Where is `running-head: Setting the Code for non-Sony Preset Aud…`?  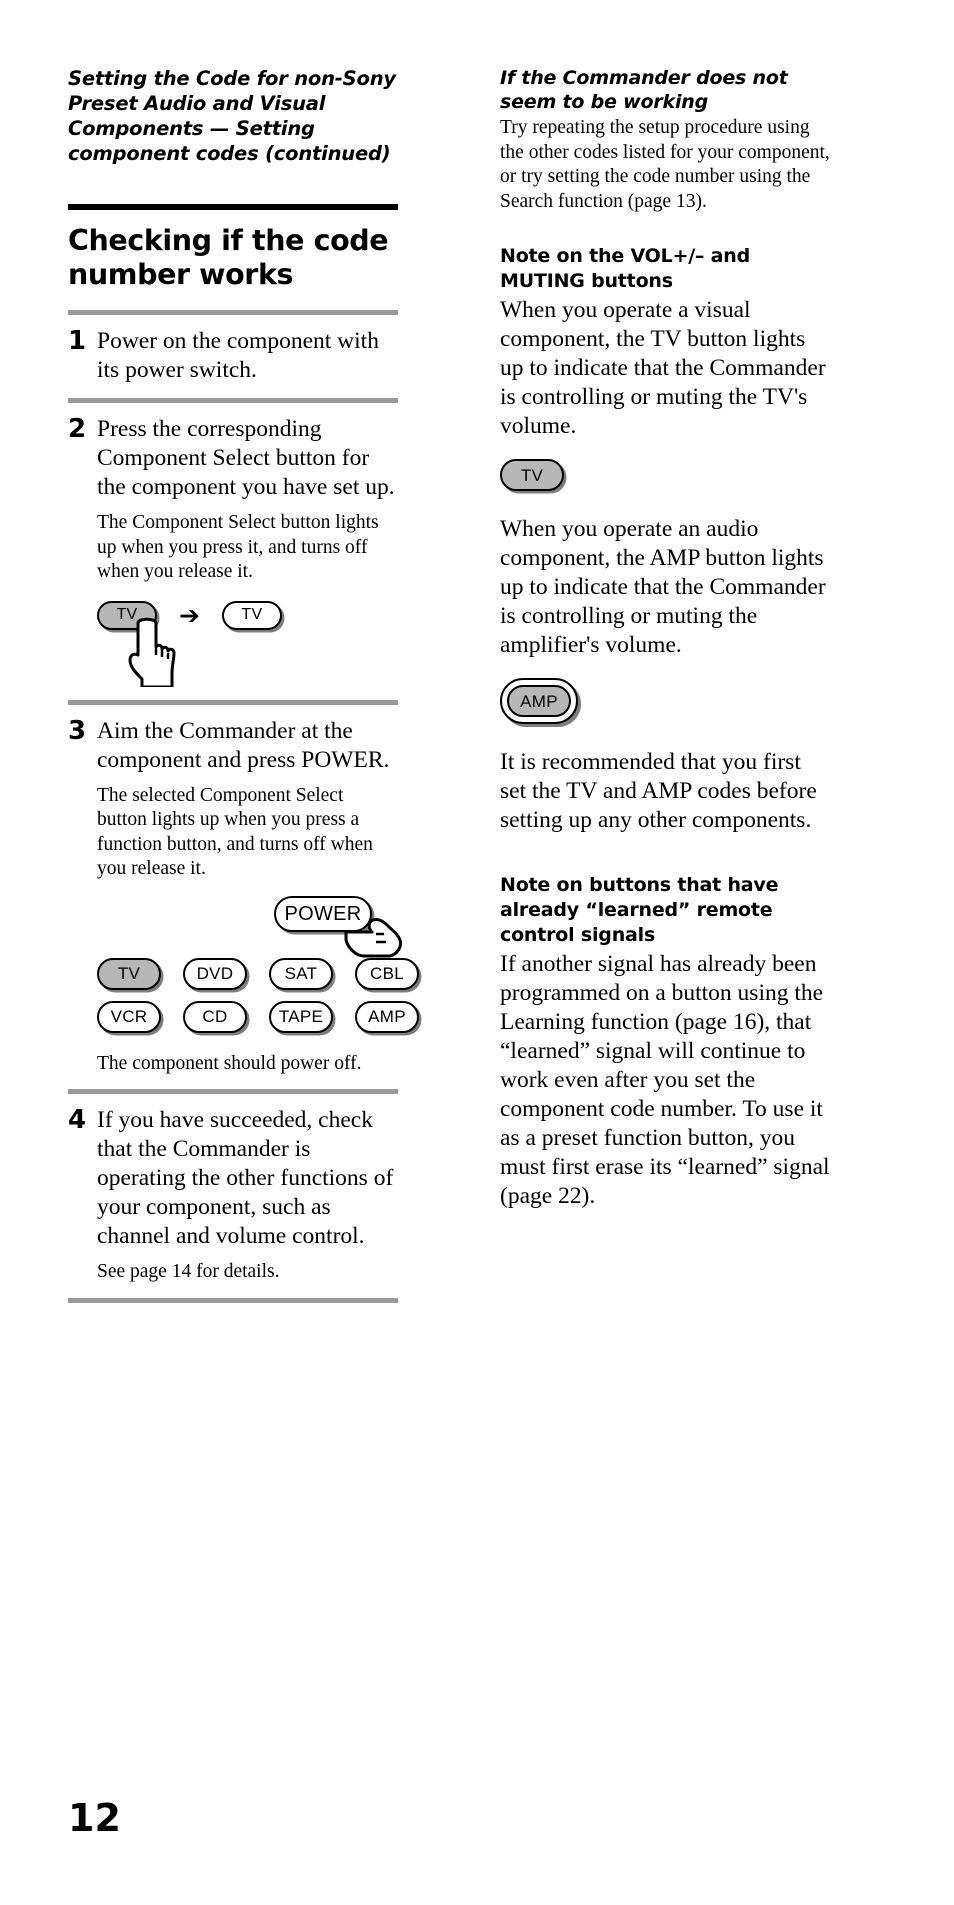
running-head: Setting the Code for non-Sony Preset Aud… is located at coordinates (232, 116).